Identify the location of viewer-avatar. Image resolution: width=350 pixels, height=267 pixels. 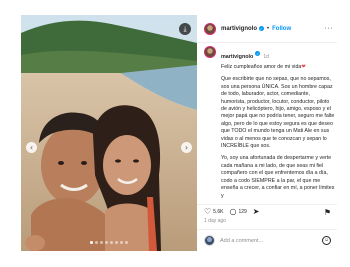
(209, 240).